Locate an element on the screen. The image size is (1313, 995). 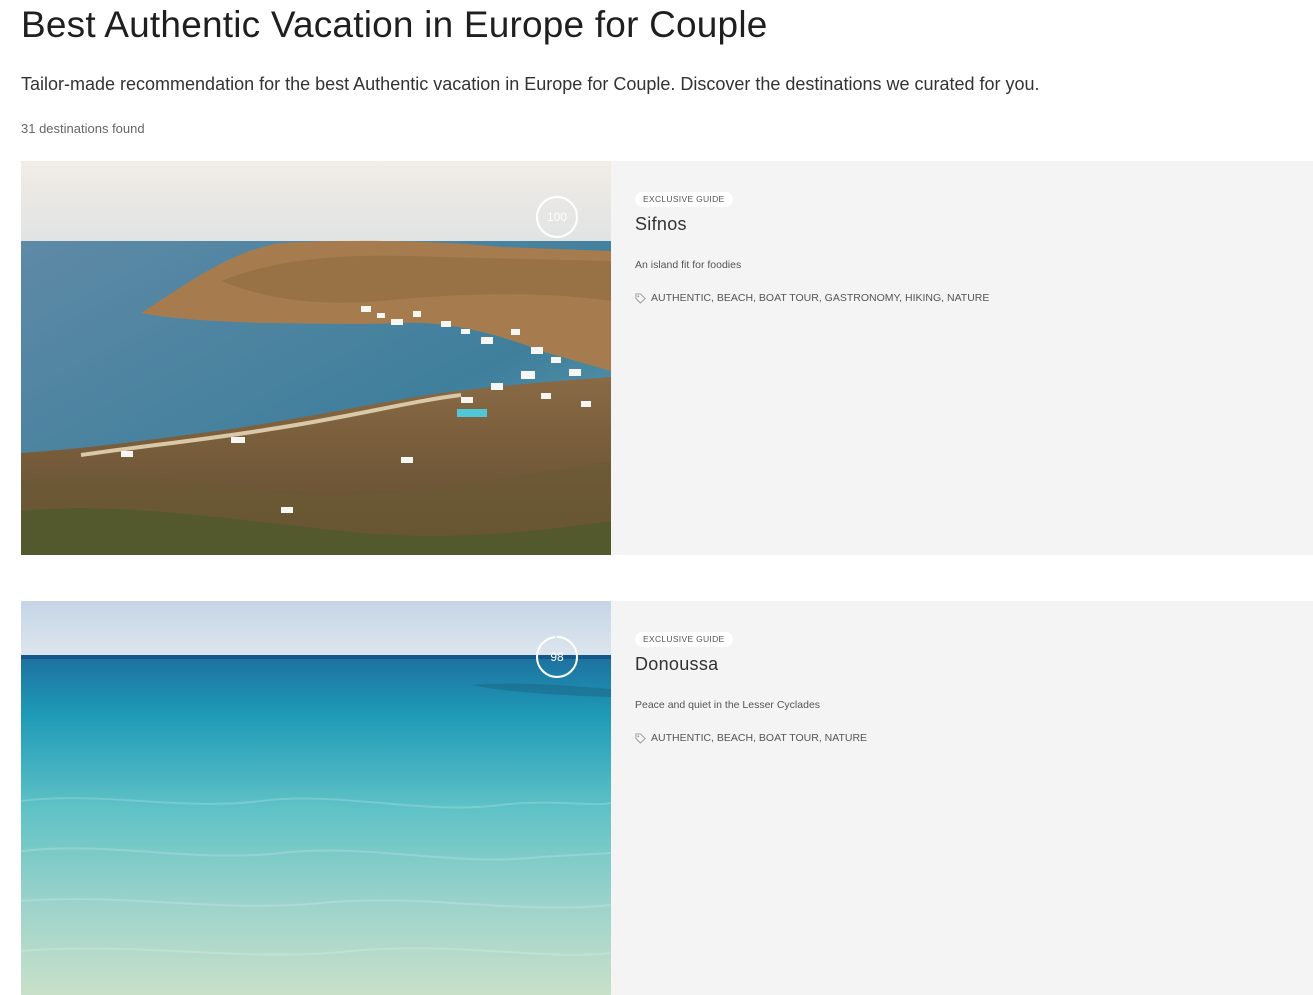
destination-tagline: Peace and quiet in the Lesser Cyclades is located at coordinates (728, 705).